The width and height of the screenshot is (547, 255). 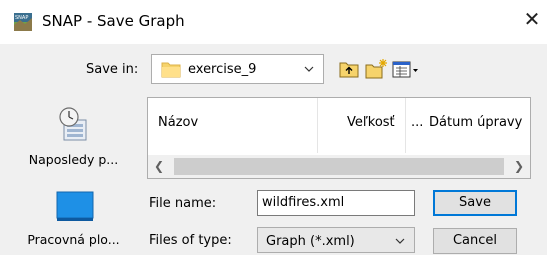 What do you see at coordinates (73, 124) in the screenshot?
I see `recent-places-icon` at bounding box center [73, 124].